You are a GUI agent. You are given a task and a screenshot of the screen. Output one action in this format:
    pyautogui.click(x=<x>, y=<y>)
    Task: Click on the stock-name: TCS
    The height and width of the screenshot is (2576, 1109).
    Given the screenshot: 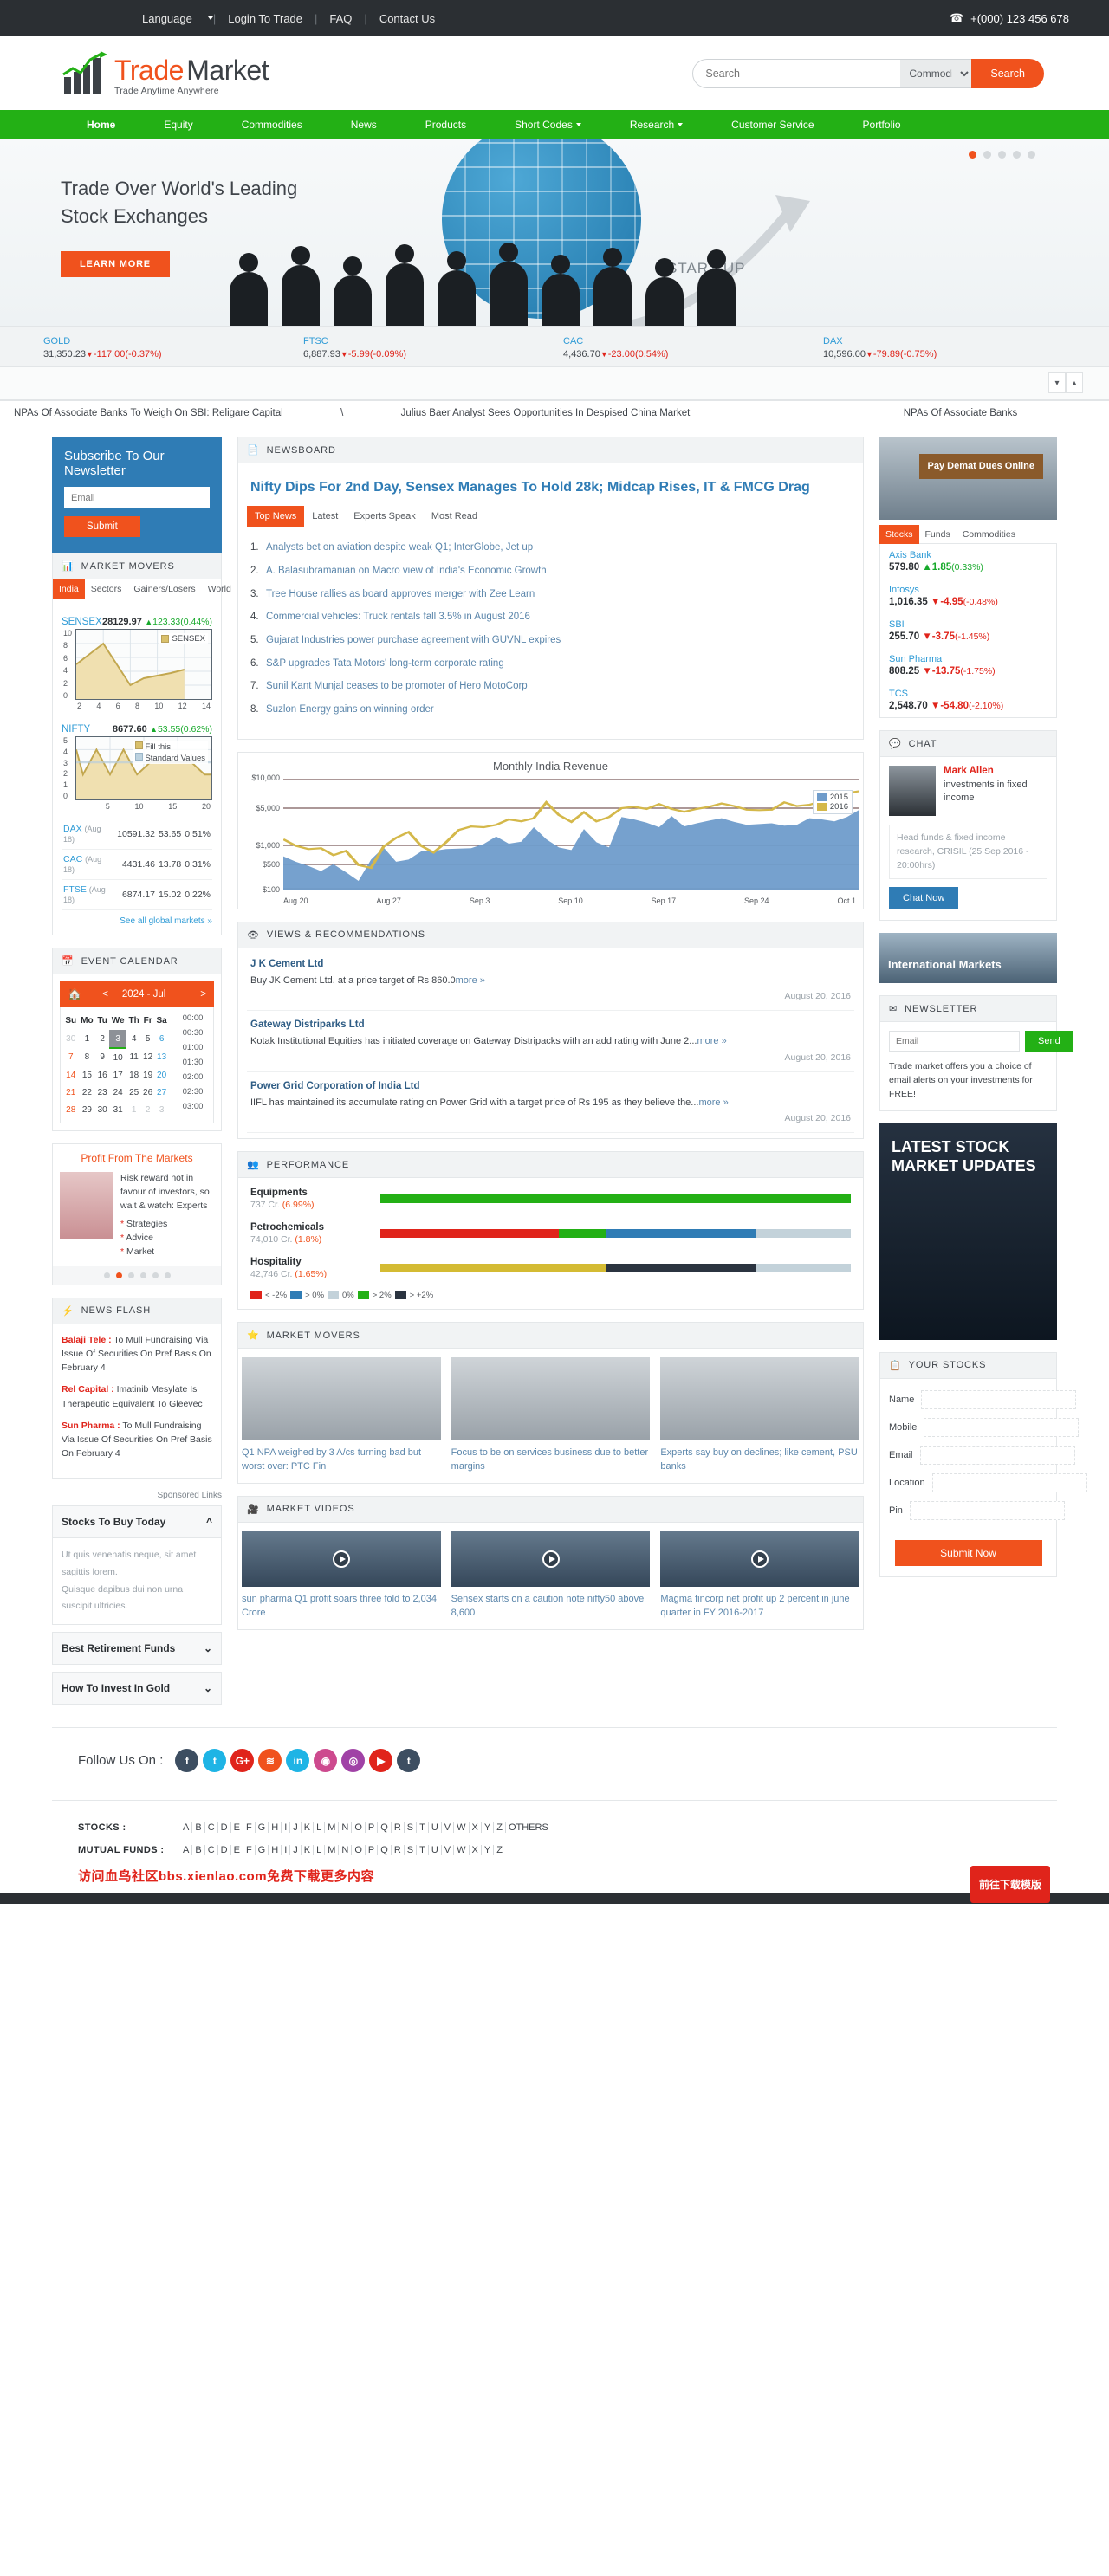 What is the action you would take?
    pyautogui.click(x=968, y=694)
    